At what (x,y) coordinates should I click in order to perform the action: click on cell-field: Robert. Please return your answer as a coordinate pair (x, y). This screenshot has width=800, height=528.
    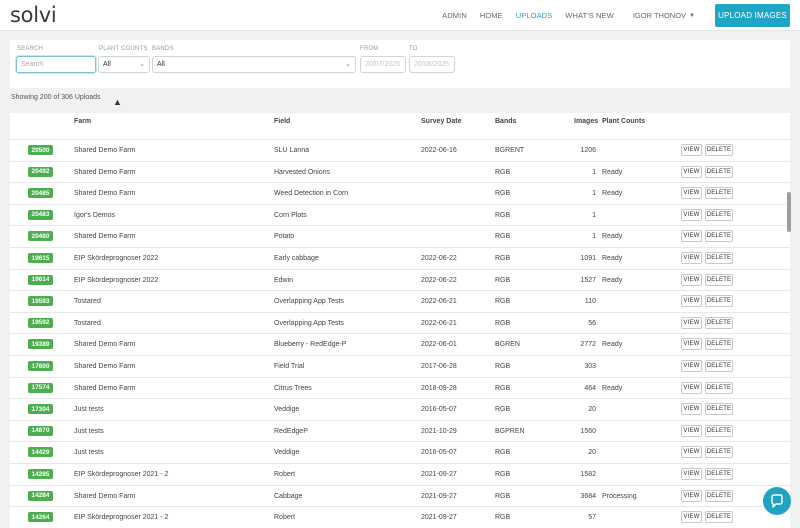
    Looking at the image, I should click on (285, 518).